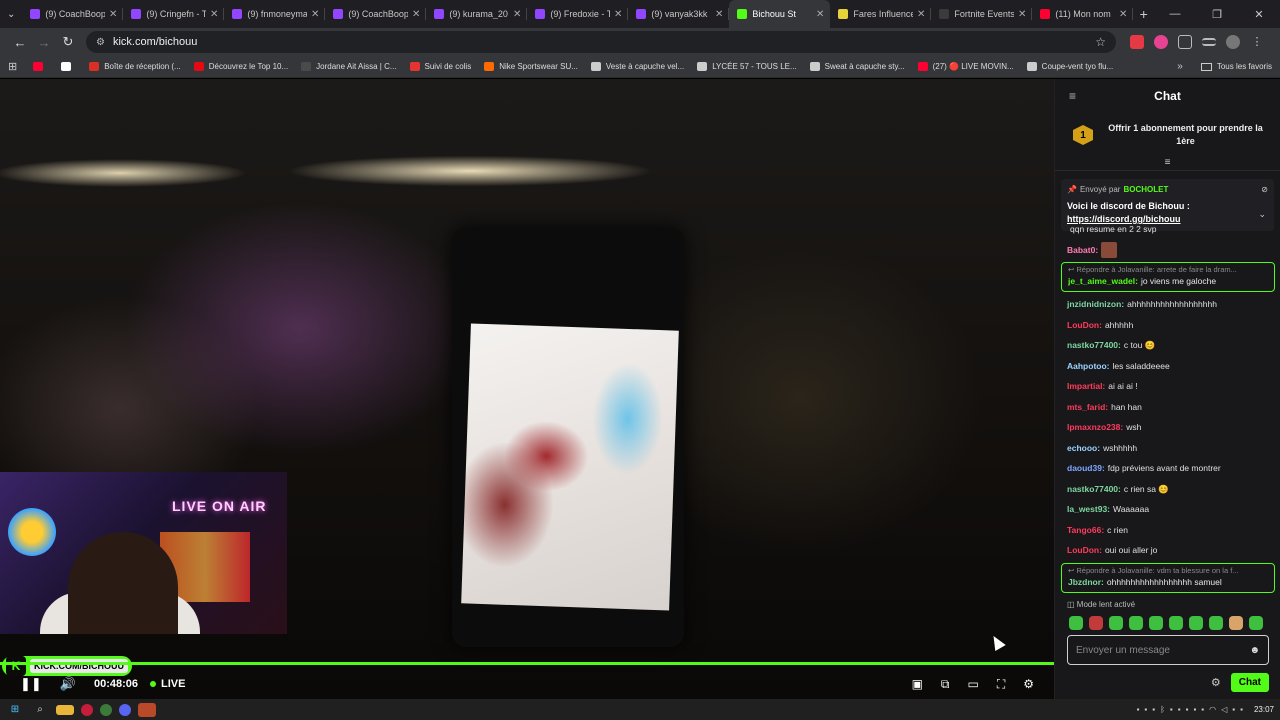  What do you see at coordinates (1167, 550) in the screenshot?
I see `chat-message: LouDon: oui oui aller jo` at bounding box center [1167, 550].